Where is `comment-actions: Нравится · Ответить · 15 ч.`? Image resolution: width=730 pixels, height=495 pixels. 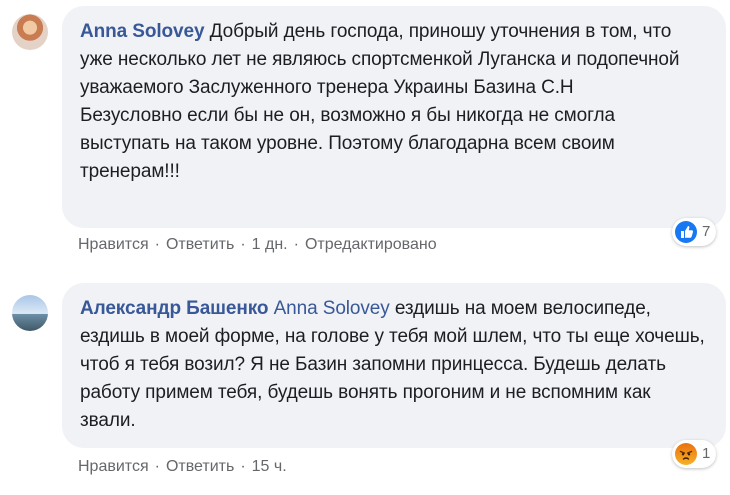 comment-actions: Нравится · Ответить · 15 ч. is located at coordinates (182, 467).